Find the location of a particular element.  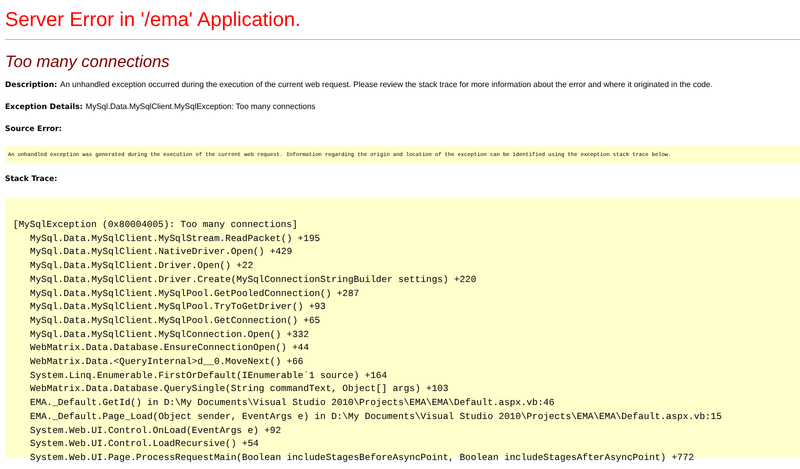

stack-frame: EMA._Default.GetId() in D:\My Documents\Visual Studio 2010\Projects\EMA\EMA\Default.aspx.vb:46 is located at coordinates (283, 403).